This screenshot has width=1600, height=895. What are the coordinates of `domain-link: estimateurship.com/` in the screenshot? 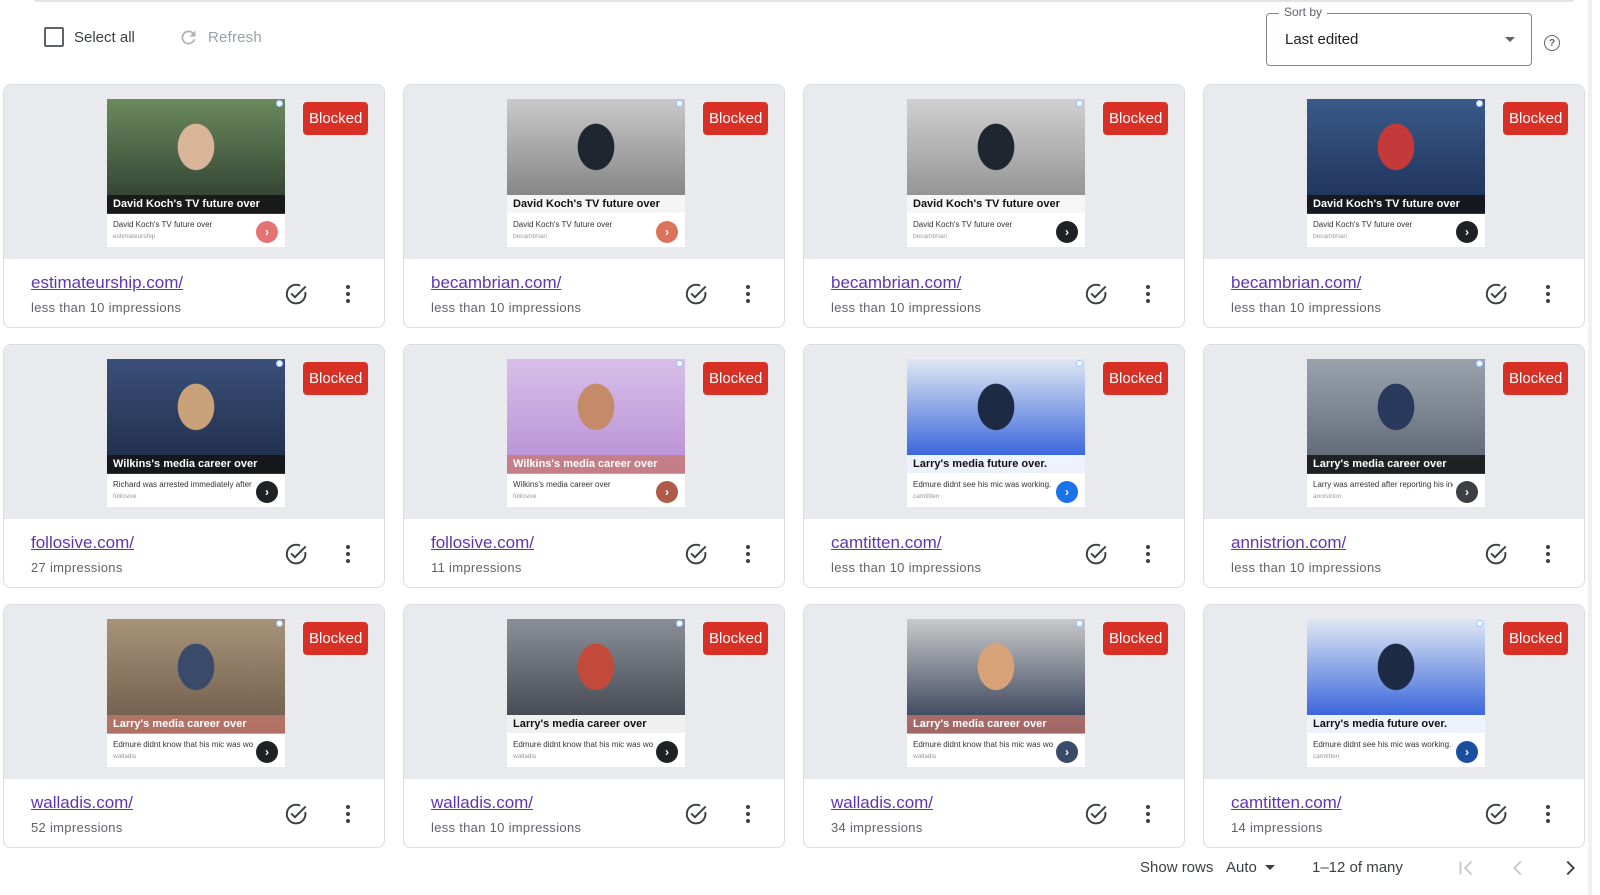 It's located at (107, 283).